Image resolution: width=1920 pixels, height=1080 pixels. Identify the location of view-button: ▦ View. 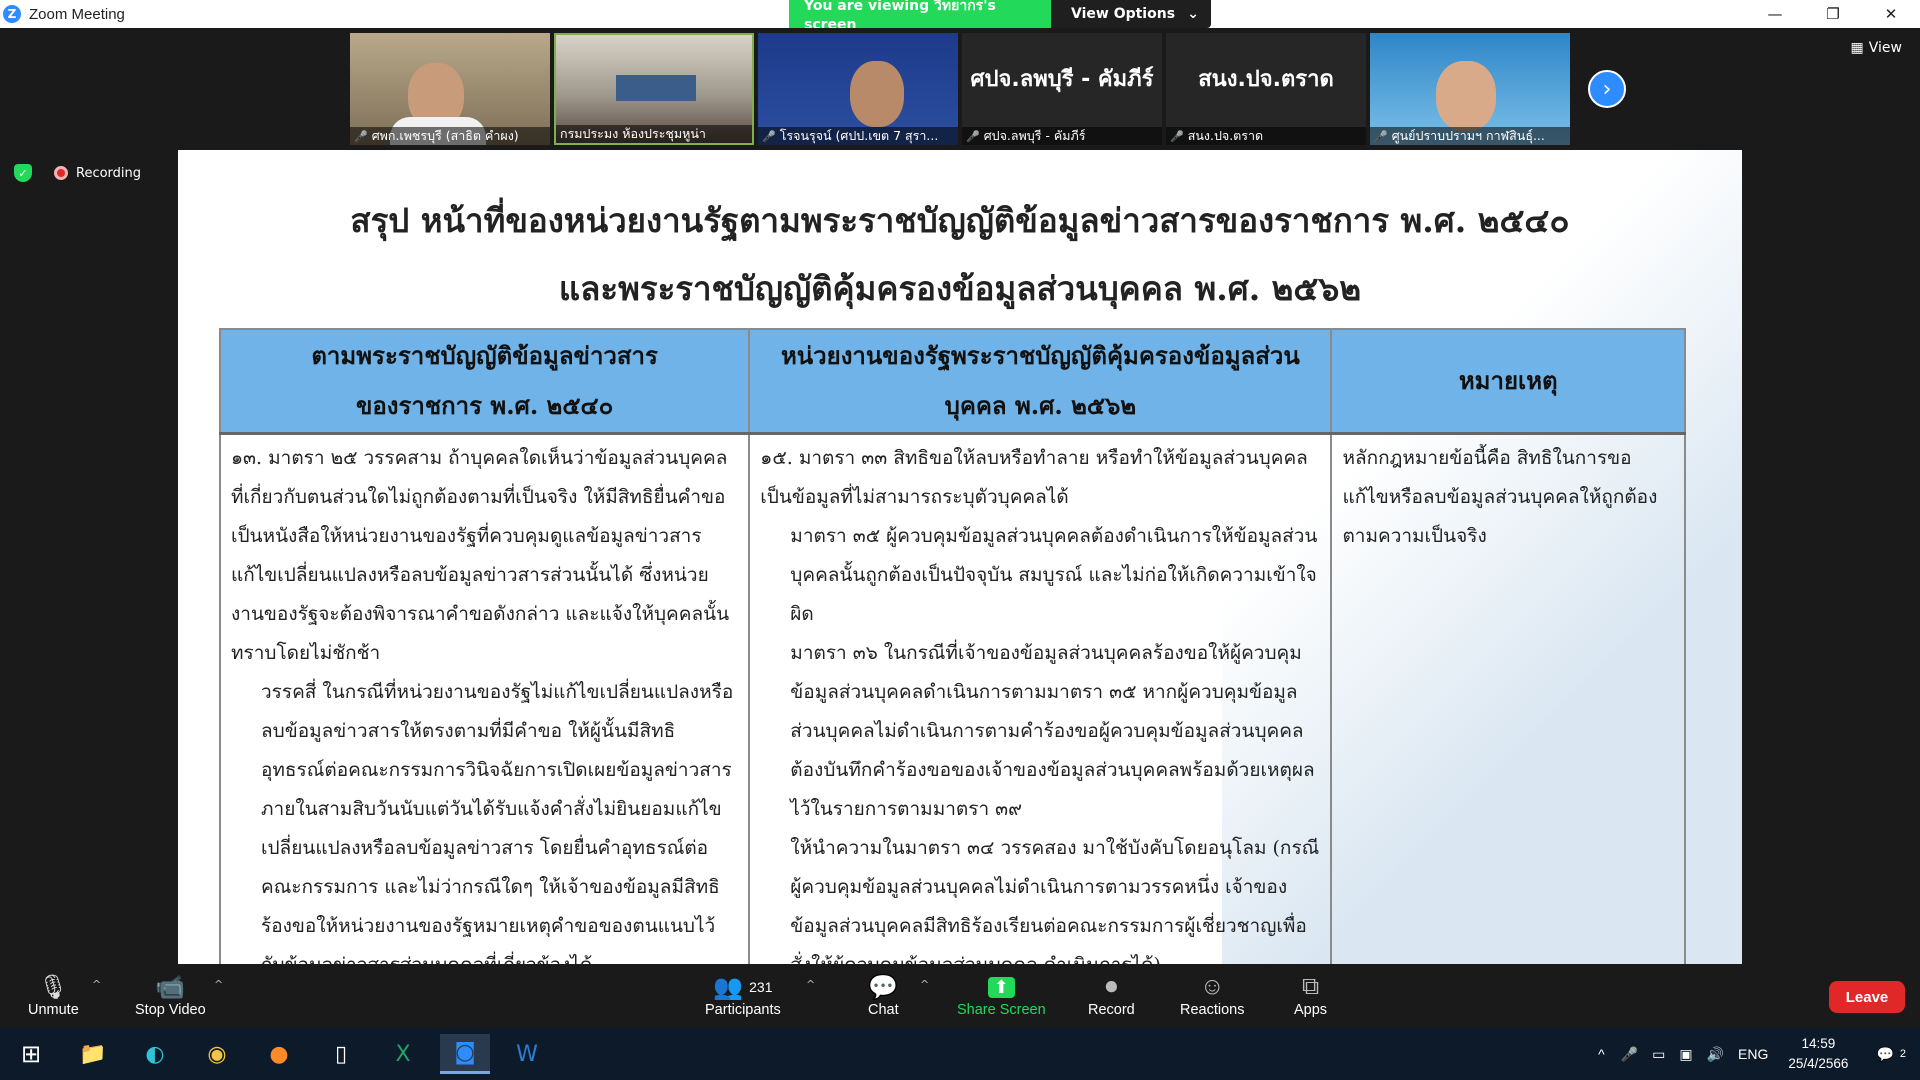
(1876, 48).